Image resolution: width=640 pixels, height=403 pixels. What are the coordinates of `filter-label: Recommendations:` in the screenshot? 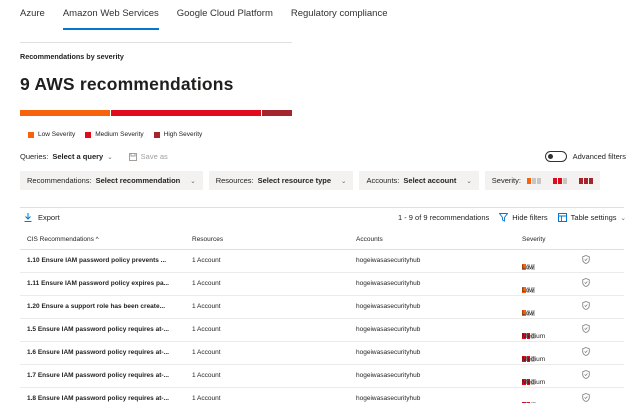 It's located at (59, 180).